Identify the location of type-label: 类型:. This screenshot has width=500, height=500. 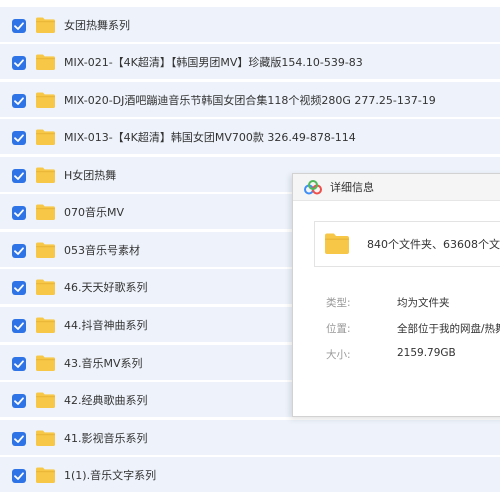
(338, 303).